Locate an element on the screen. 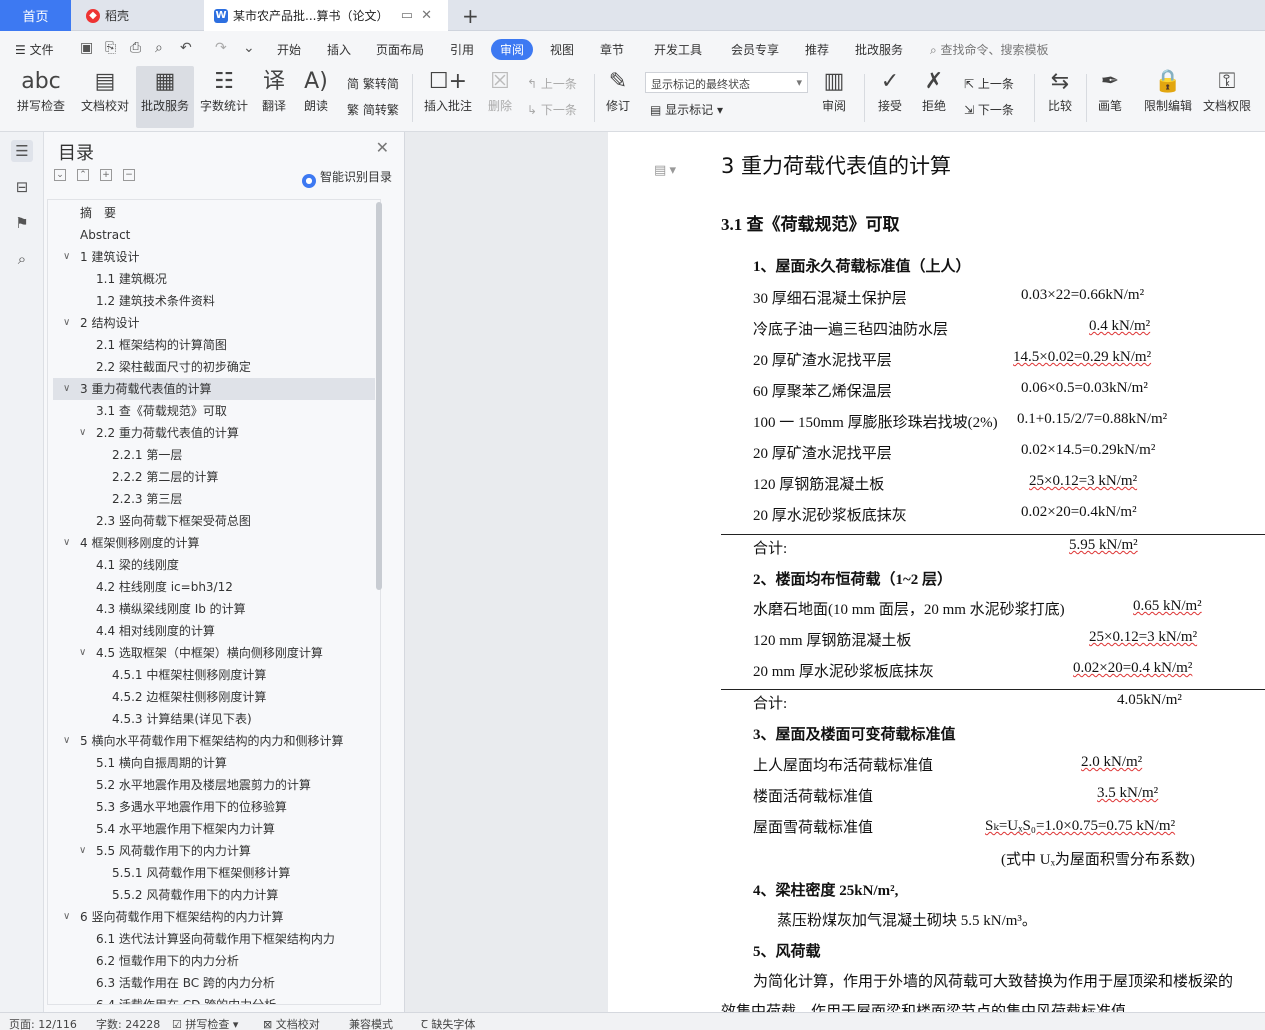 The image size is (1265, 1030). toc-item: 2.3 竖向荷载下框架受荷总图 is located at coordinates (214, 521).